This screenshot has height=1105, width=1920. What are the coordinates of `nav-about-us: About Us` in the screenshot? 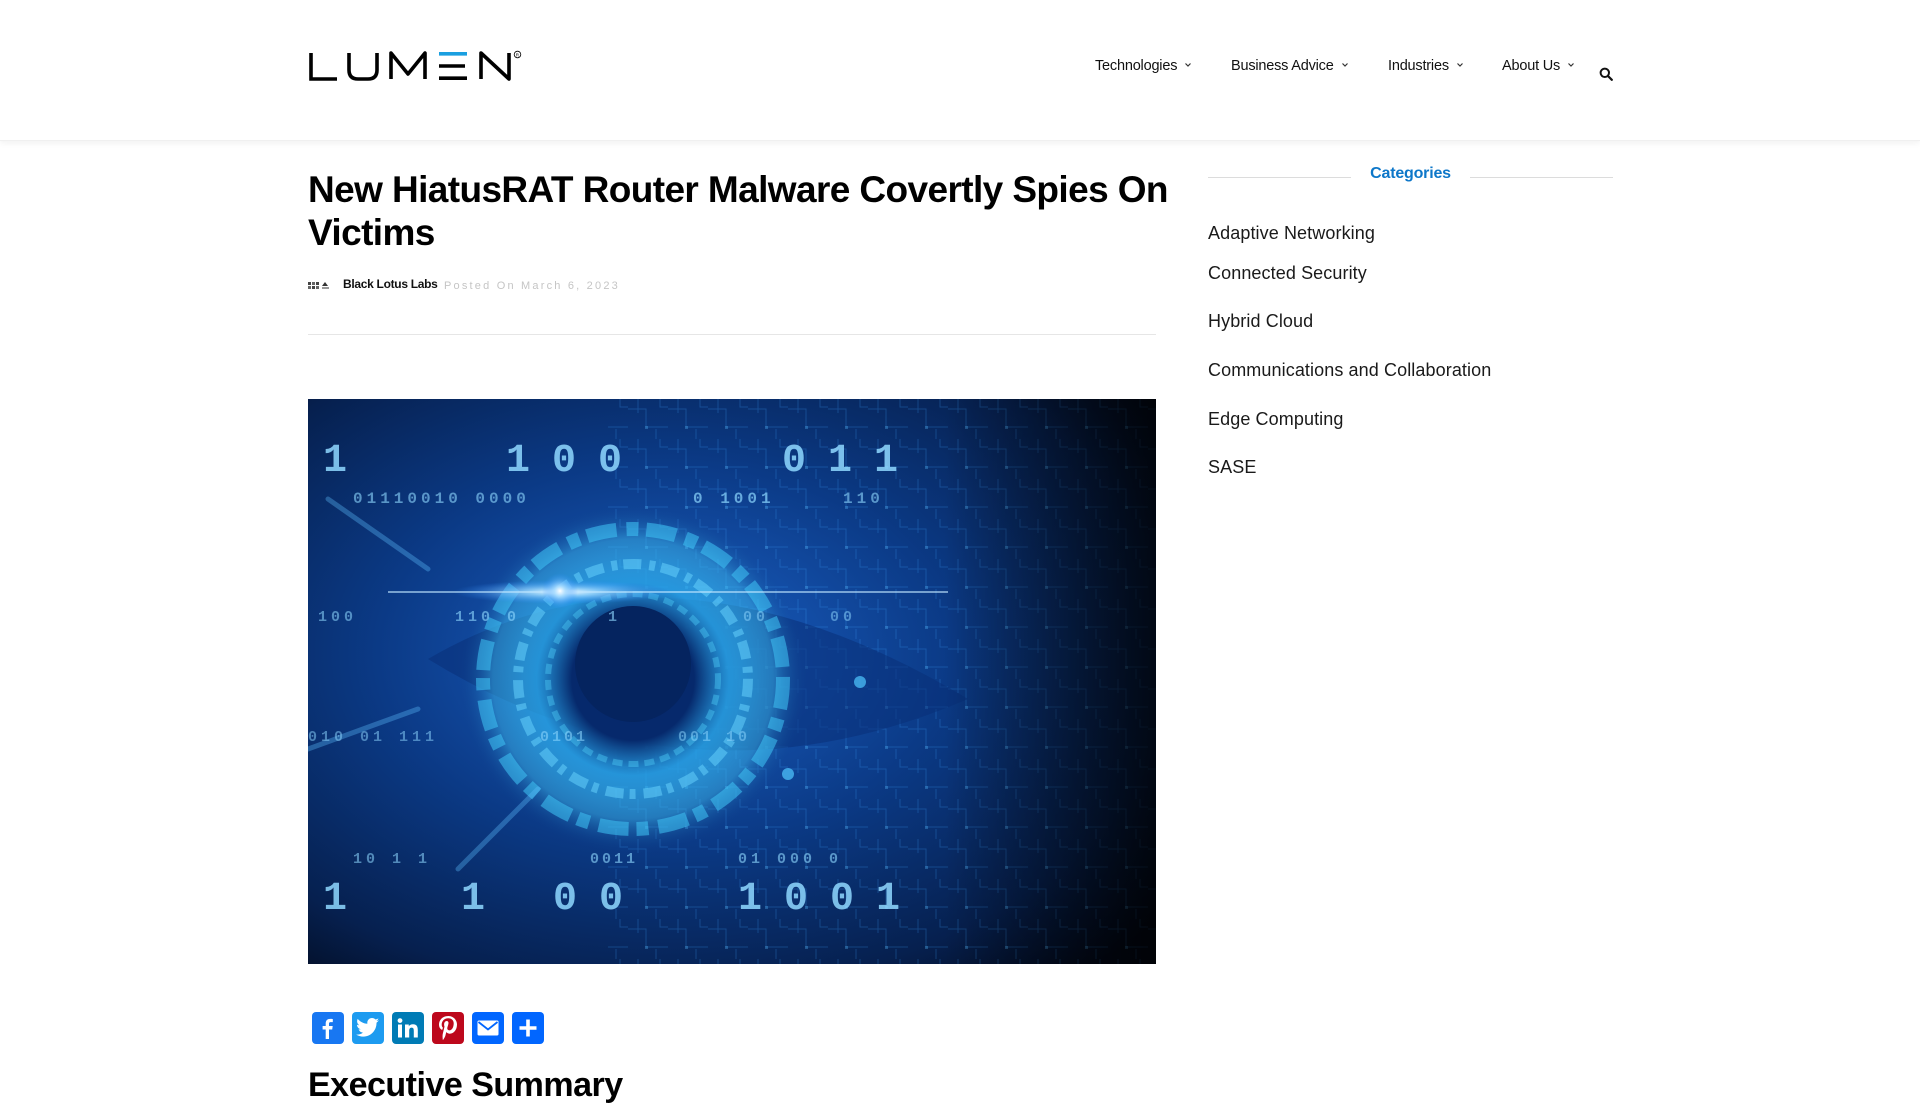 It's located at (1538, 66).